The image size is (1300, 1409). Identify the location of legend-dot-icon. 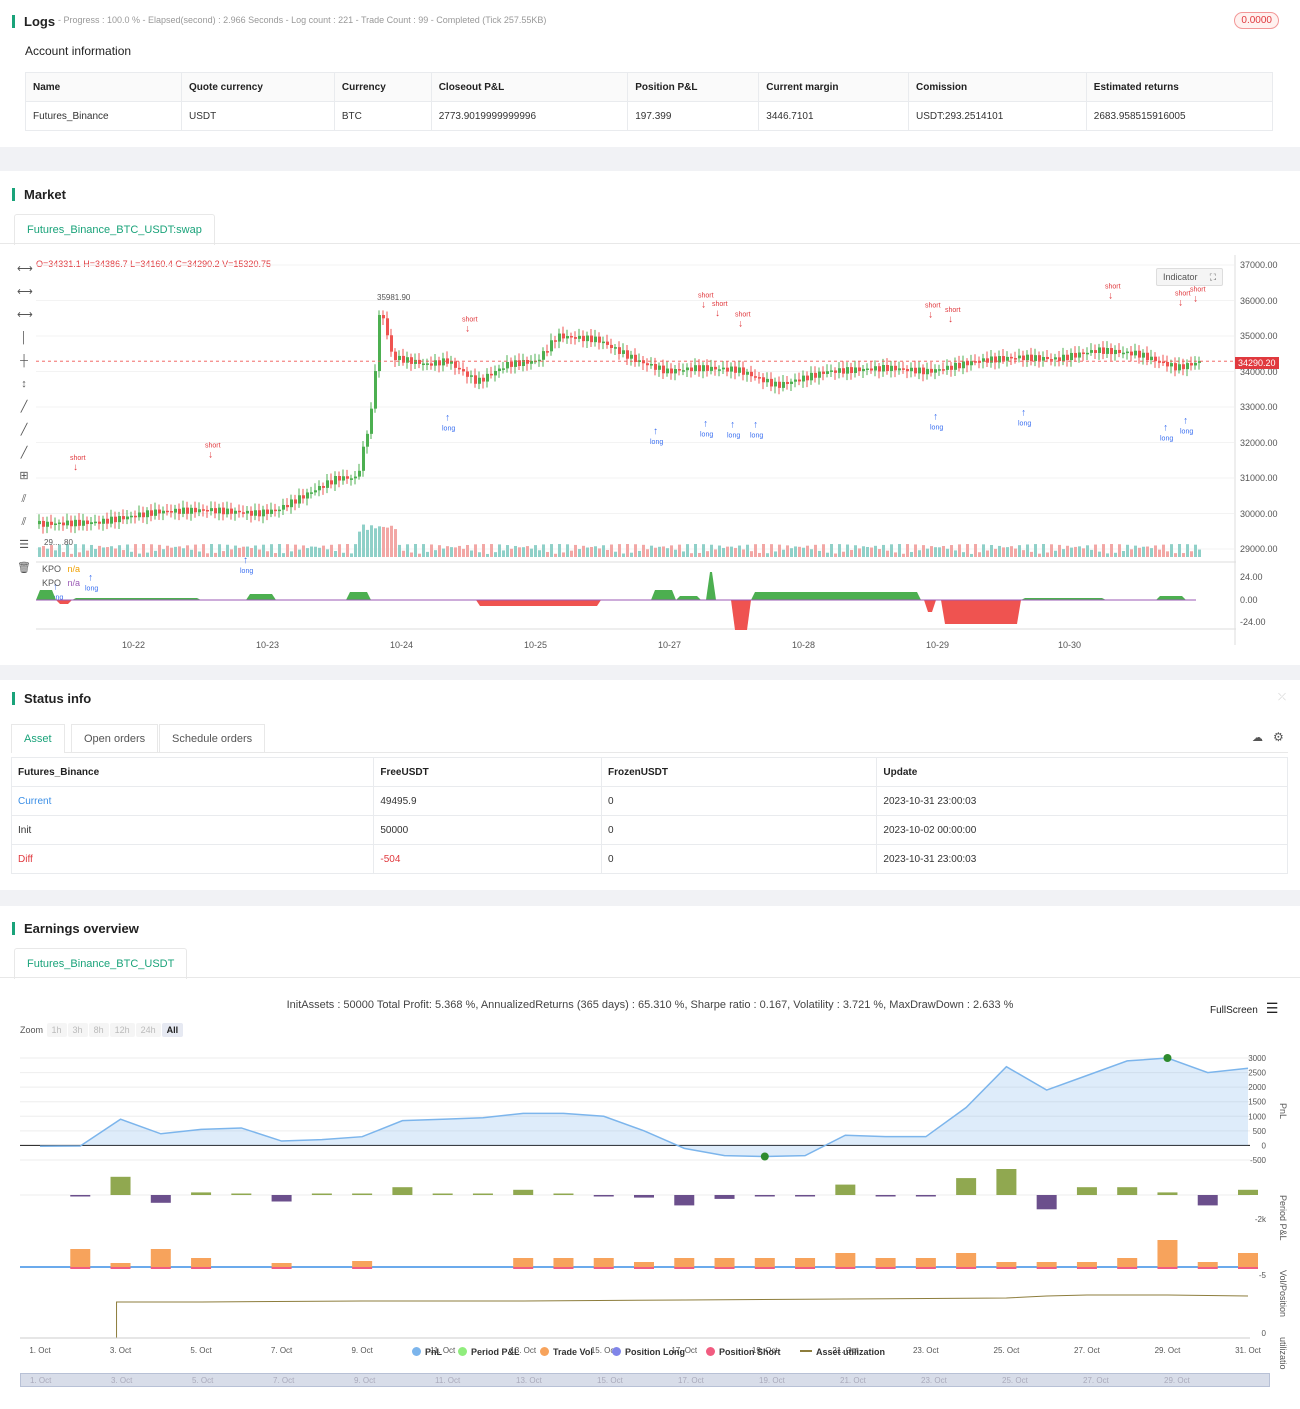
(616, 1351).